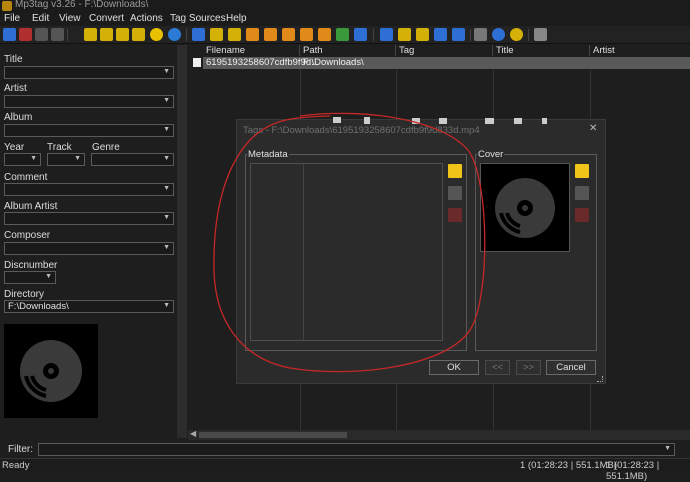  Describe the element at coordinates (439, 434) in the screenshot. I see `horizontal-scrollbar: ◀` at that location.